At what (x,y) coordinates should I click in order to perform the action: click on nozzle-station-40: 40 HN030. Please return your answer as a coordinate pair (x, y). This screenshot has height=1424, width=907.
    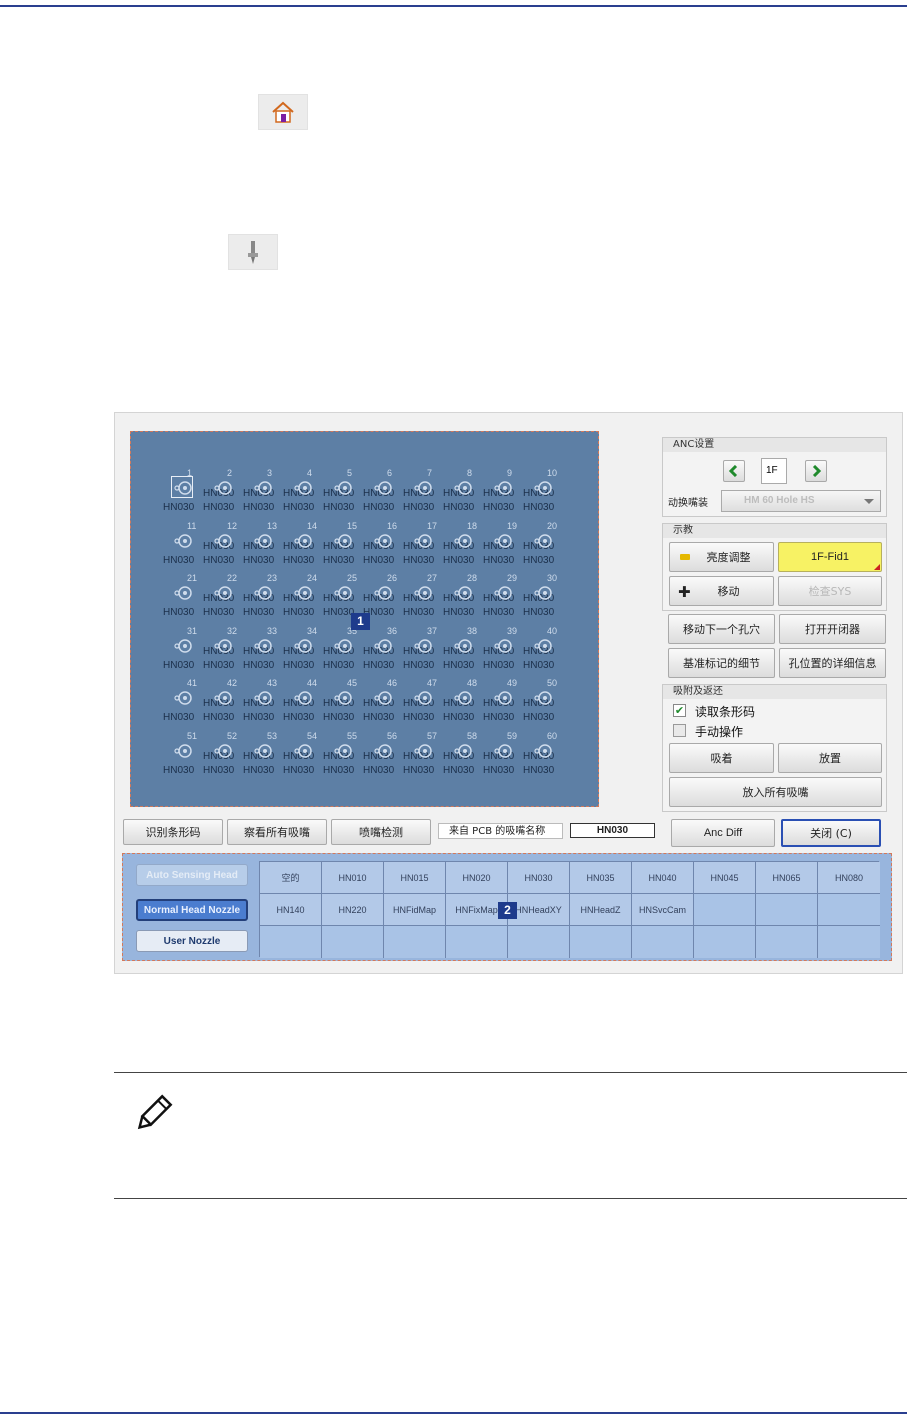
    Looking at the image, I should click on (543, 652).